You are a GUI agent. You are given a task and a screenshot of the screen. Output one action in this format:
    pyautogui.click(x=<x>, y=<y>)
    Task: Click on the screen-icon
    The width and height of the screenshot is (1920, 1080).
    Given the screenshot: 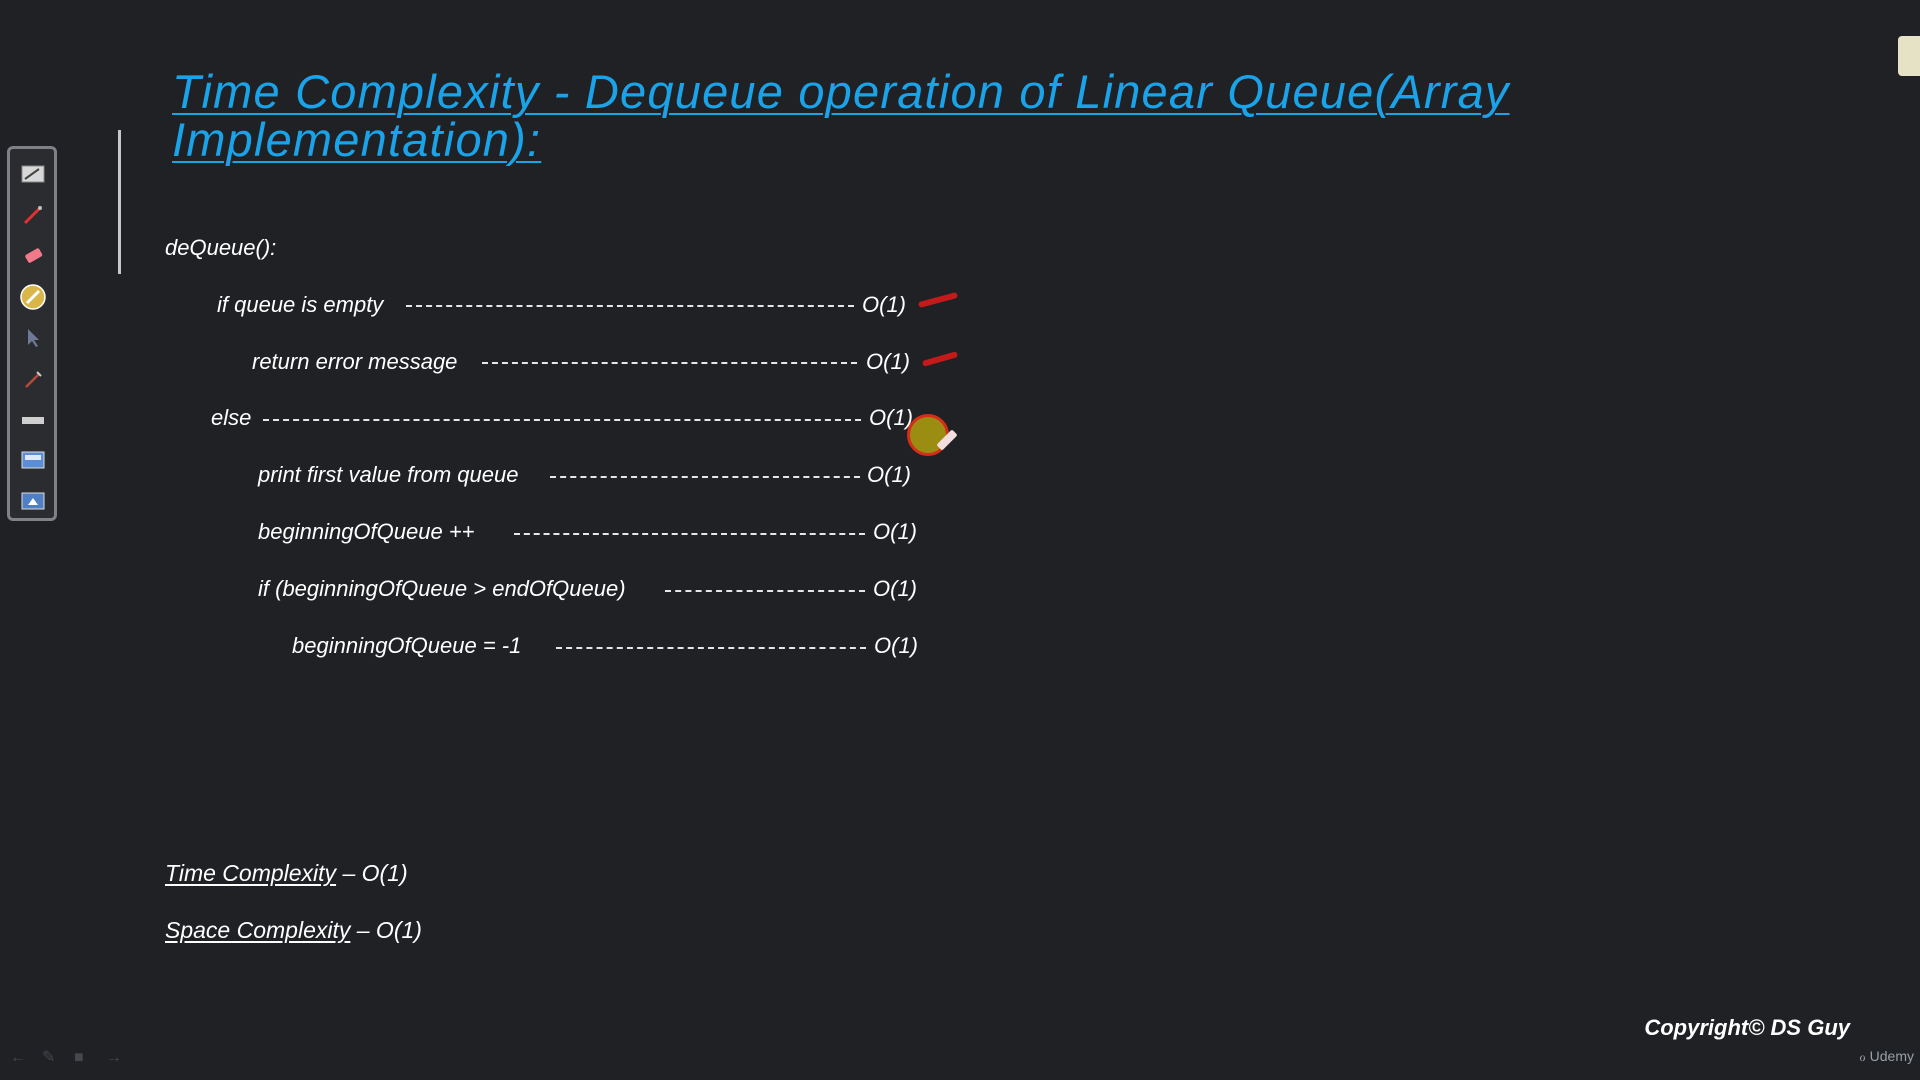 What is the action you would take?
    pyautogui.click(x=33, y=461)
    